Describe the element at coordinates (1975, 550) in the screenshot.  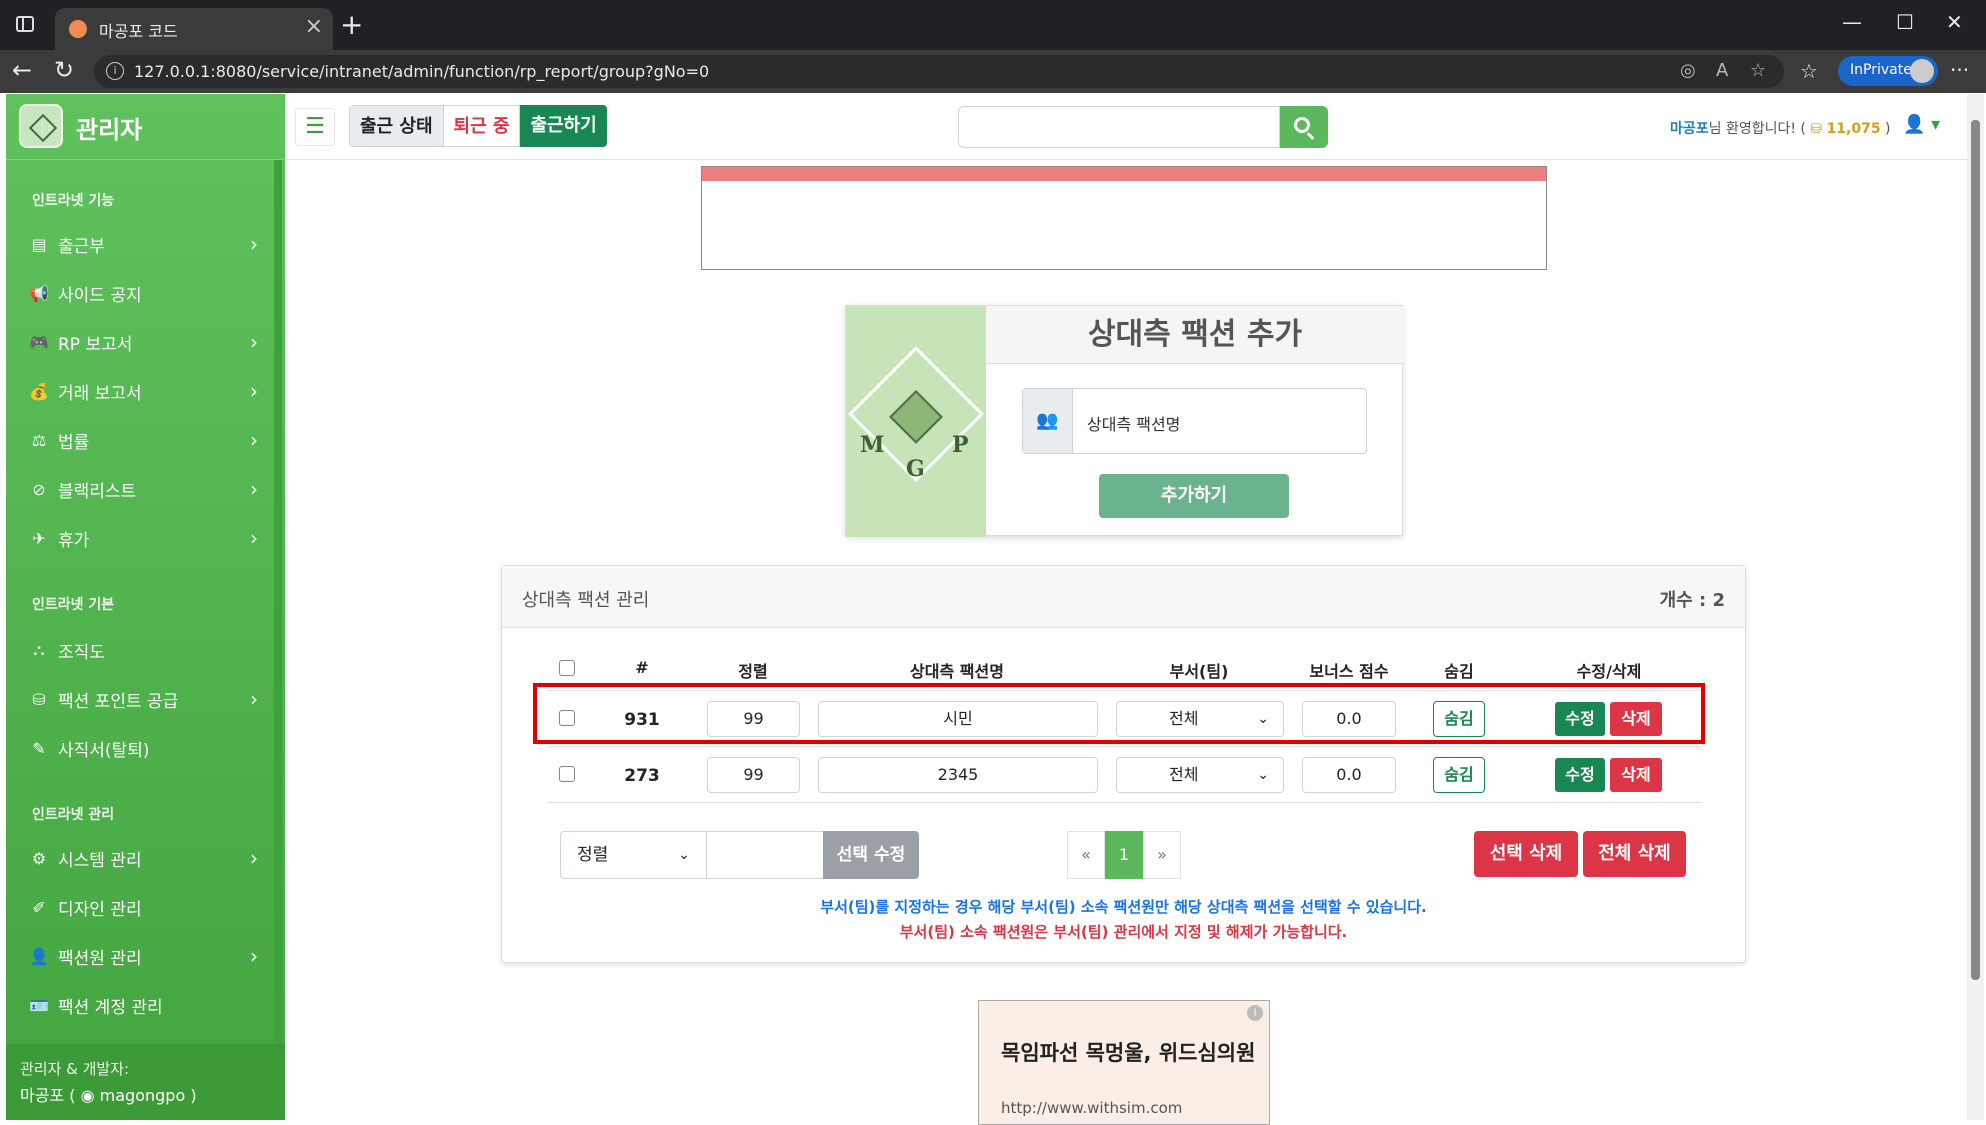
I see `page-scrollbar-thumb` at that location.